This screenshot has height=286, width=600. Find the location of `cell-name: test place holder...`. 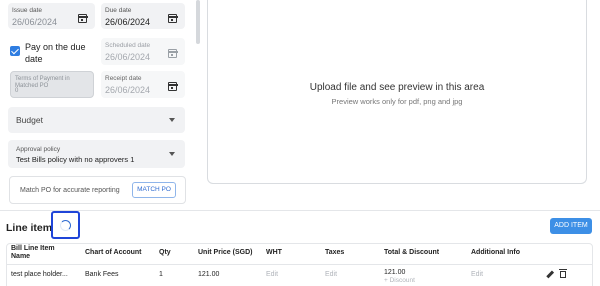

cell-name: test place holder... is located at coordinates (44, 274).